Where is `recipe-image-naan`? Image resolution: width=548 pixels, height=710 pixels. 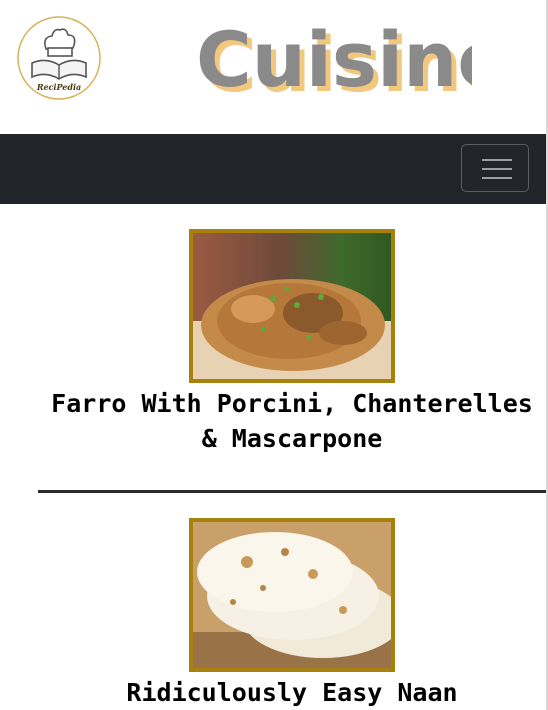
recipe-image-naan is located at coordinates (292, 595).